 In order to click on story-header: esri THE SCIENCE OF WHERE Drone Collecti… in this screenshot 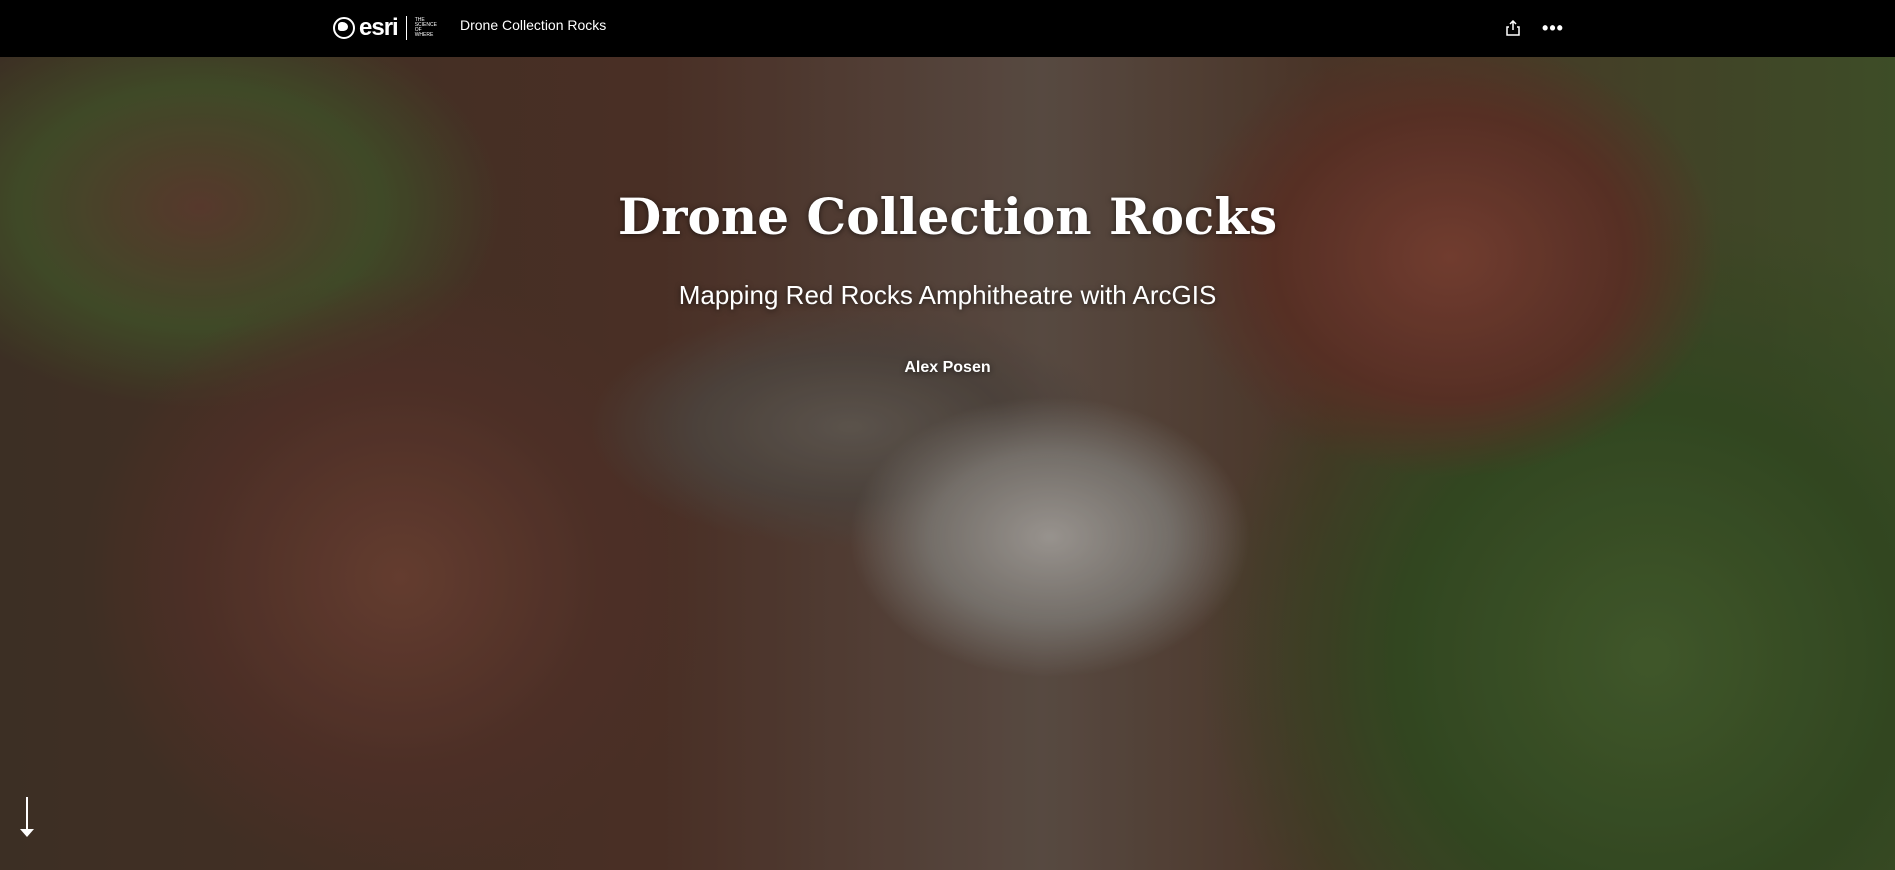, I will do `click(947, 28)`.